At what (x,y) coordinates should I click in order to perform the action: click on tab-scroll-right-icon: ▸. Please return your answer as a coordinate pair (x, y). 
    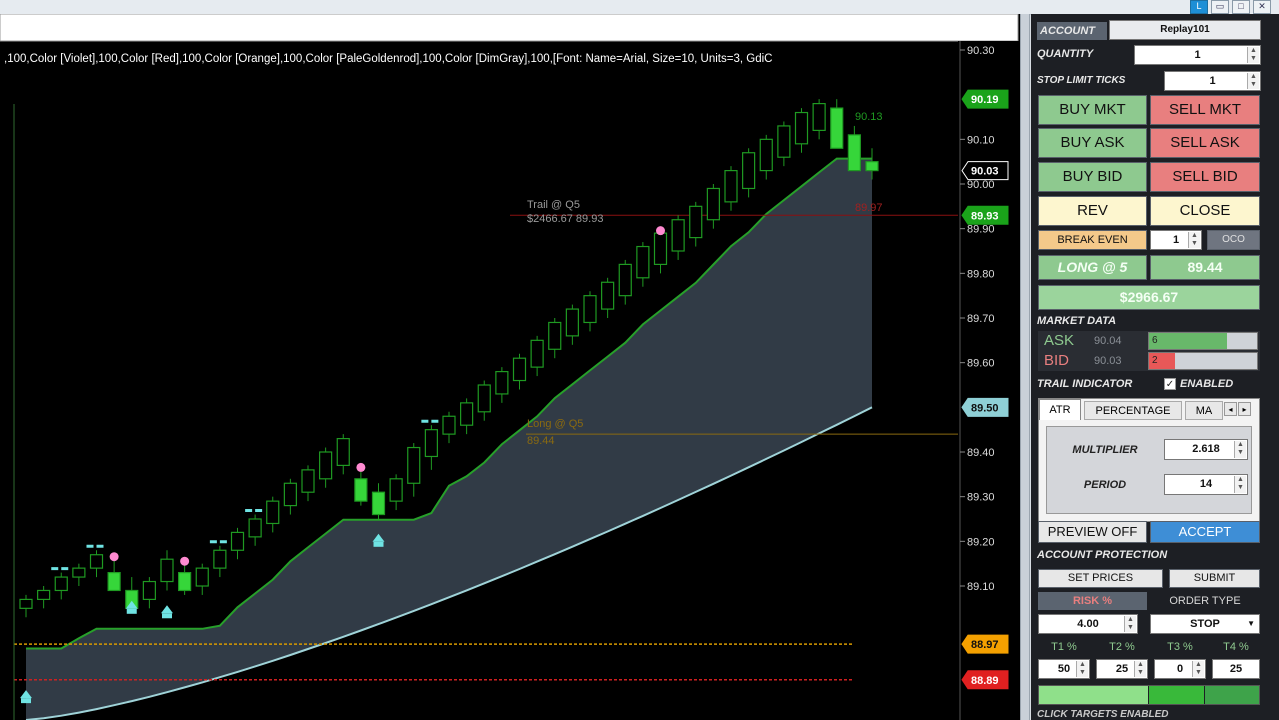
    Looking at the image, I should click on (1244, 409).